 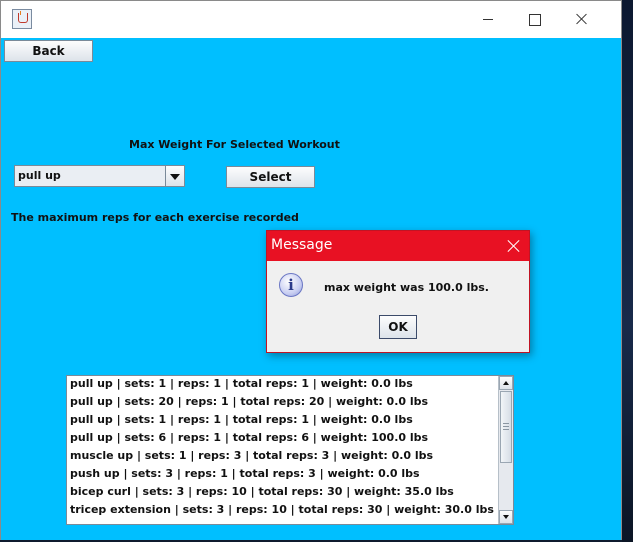 What do you see at coordinates (234, 144) in the screenshot?
I see `page-title: Max Weight For Selected Workout` at bounding box center [234, 144].